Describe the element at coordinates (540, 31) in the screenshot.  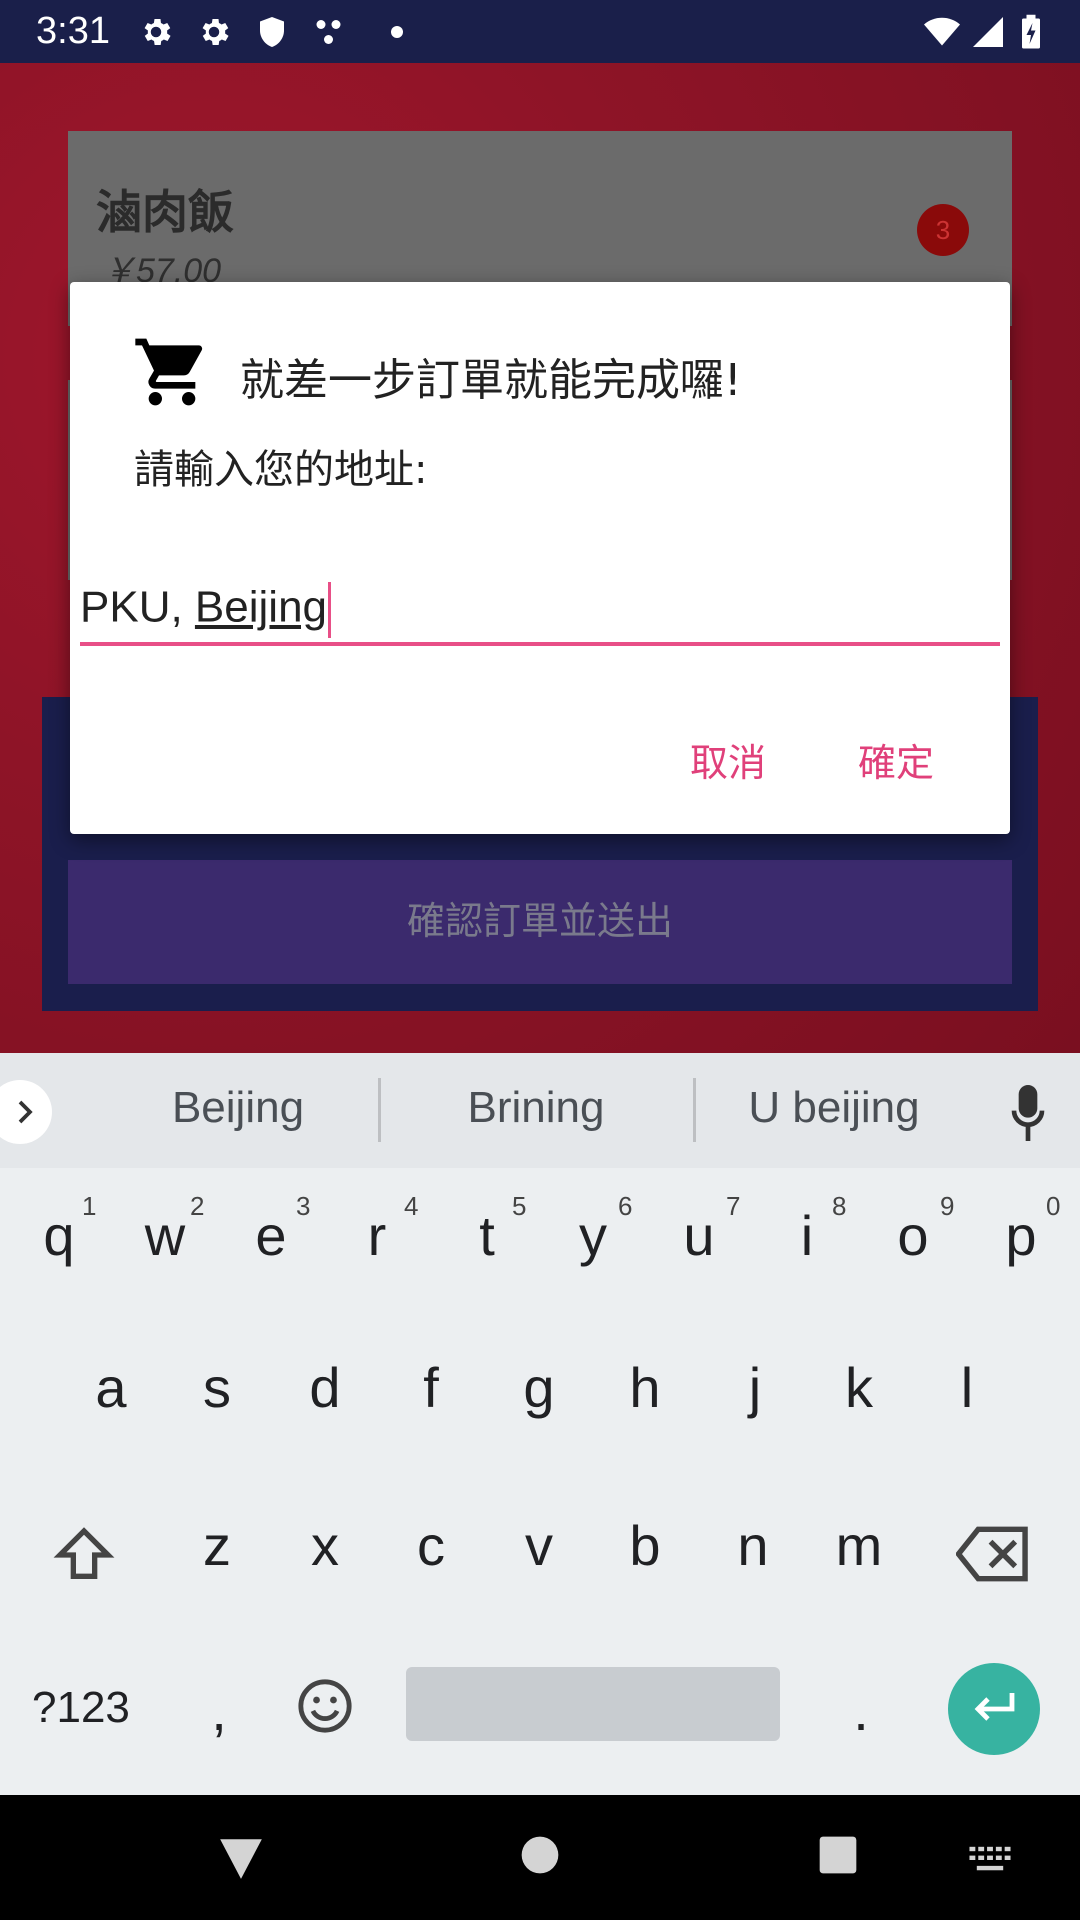
I see `status-bar: 3:31` at that location.